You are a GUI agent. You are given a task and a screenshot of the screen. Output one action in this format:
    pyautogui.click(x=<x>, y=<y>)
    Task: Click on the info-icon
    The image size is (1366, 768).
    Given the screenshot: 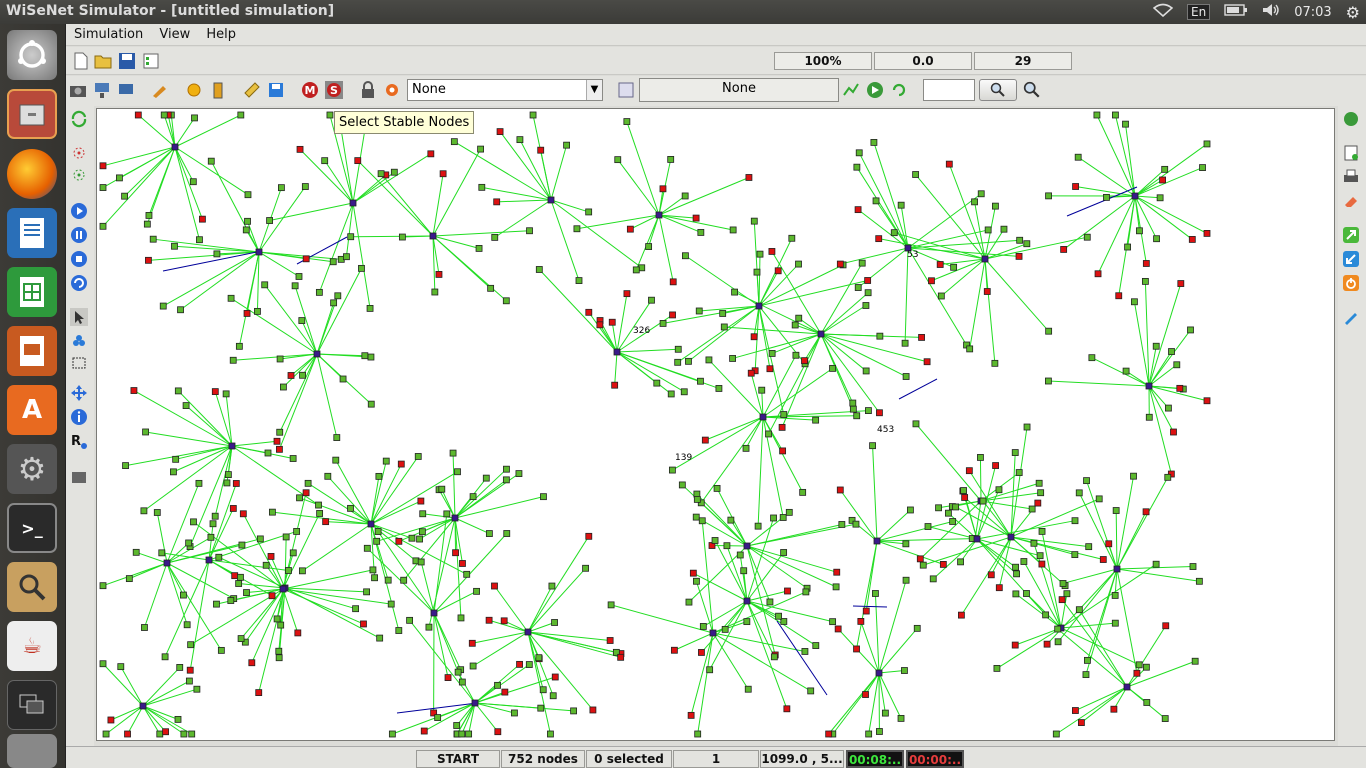 What is the action you would take?
    pyautogui.click(x=626, y=90)
    